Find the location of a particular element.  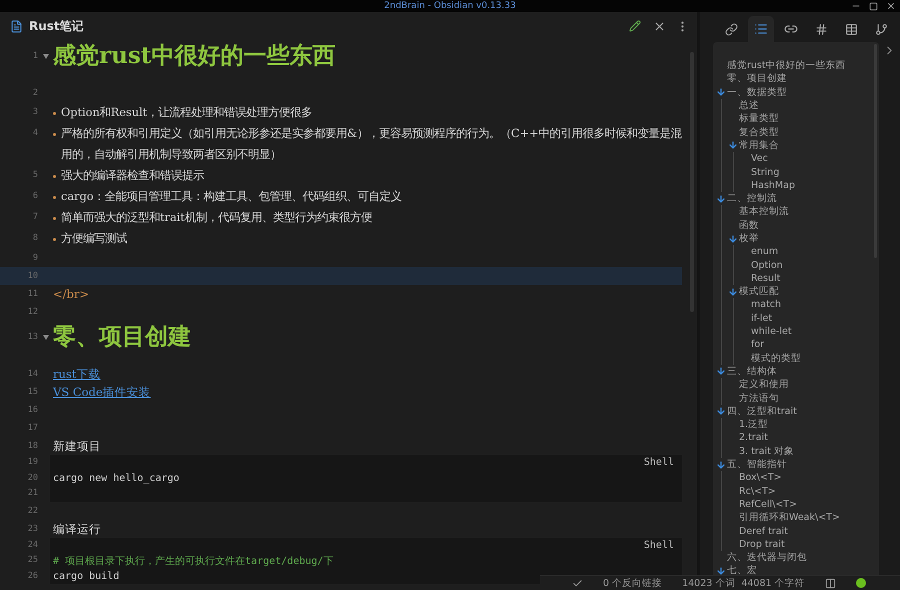

link-icon is located at coordinates (731, 29).